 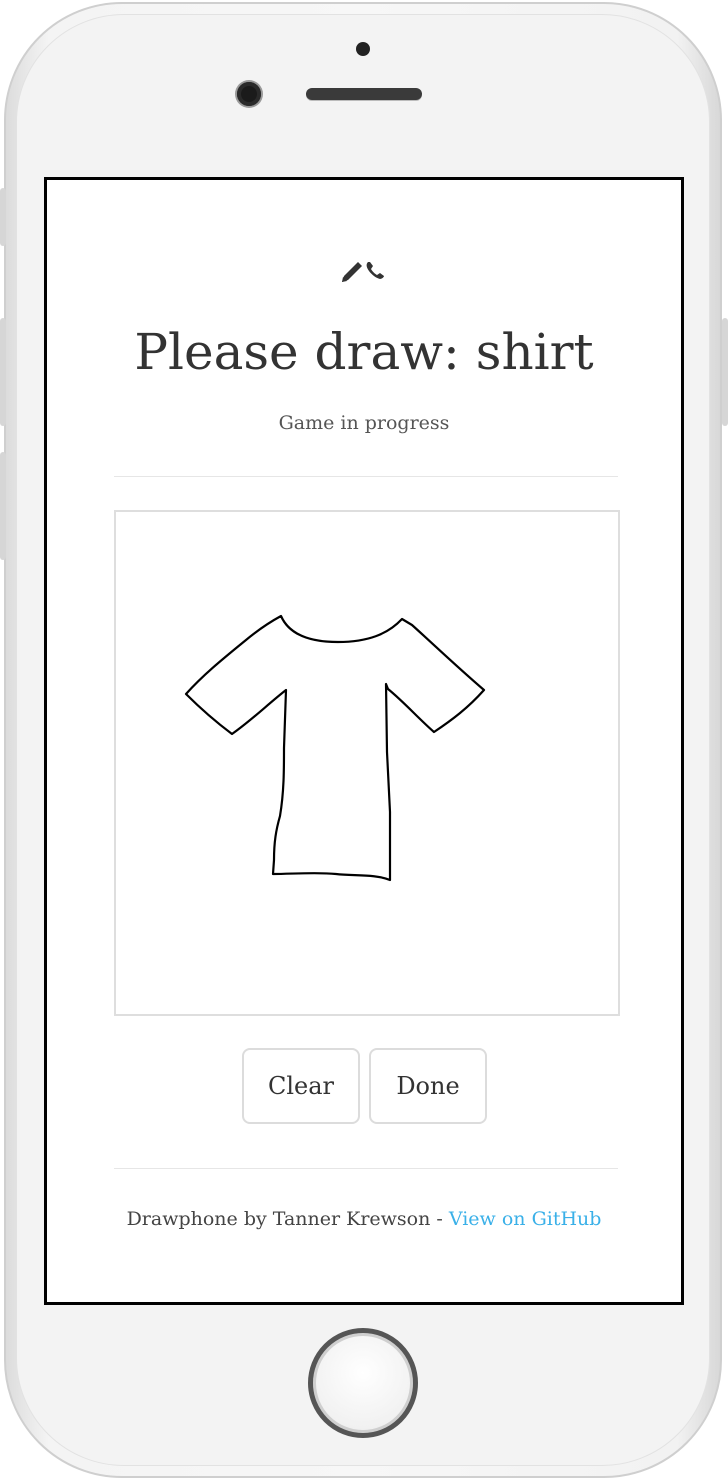 What do you see at coordinates (364, 423) in the screenshot?
I see `game-status: Game in progress` at bounding box center [364, 423].